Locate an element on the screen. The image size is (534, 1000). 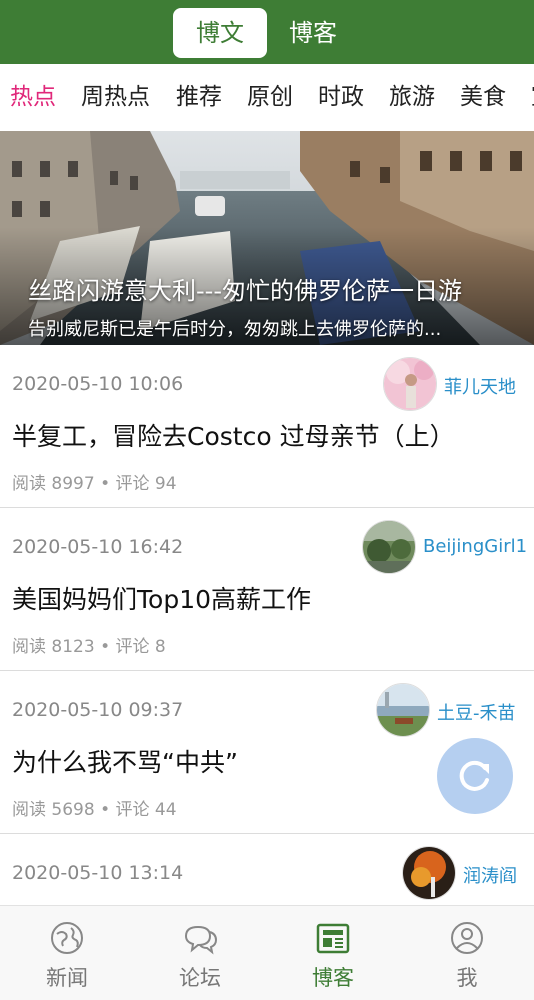
category-original: 原创 is located at coordinates (270, 97).